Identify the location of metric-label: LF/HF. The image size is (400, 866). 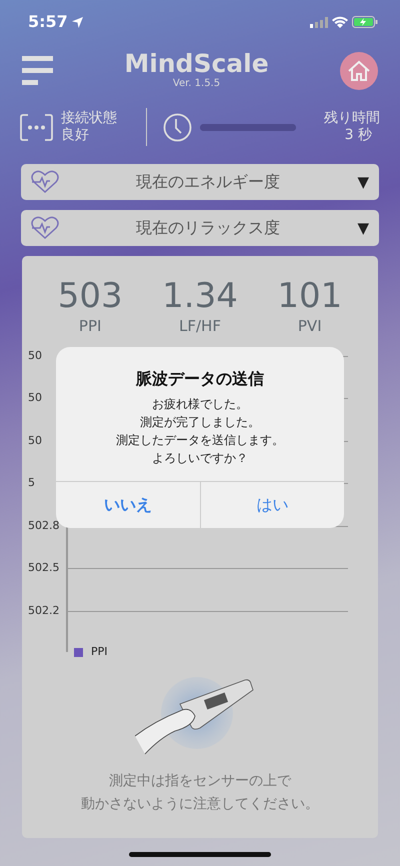
(200, 327).